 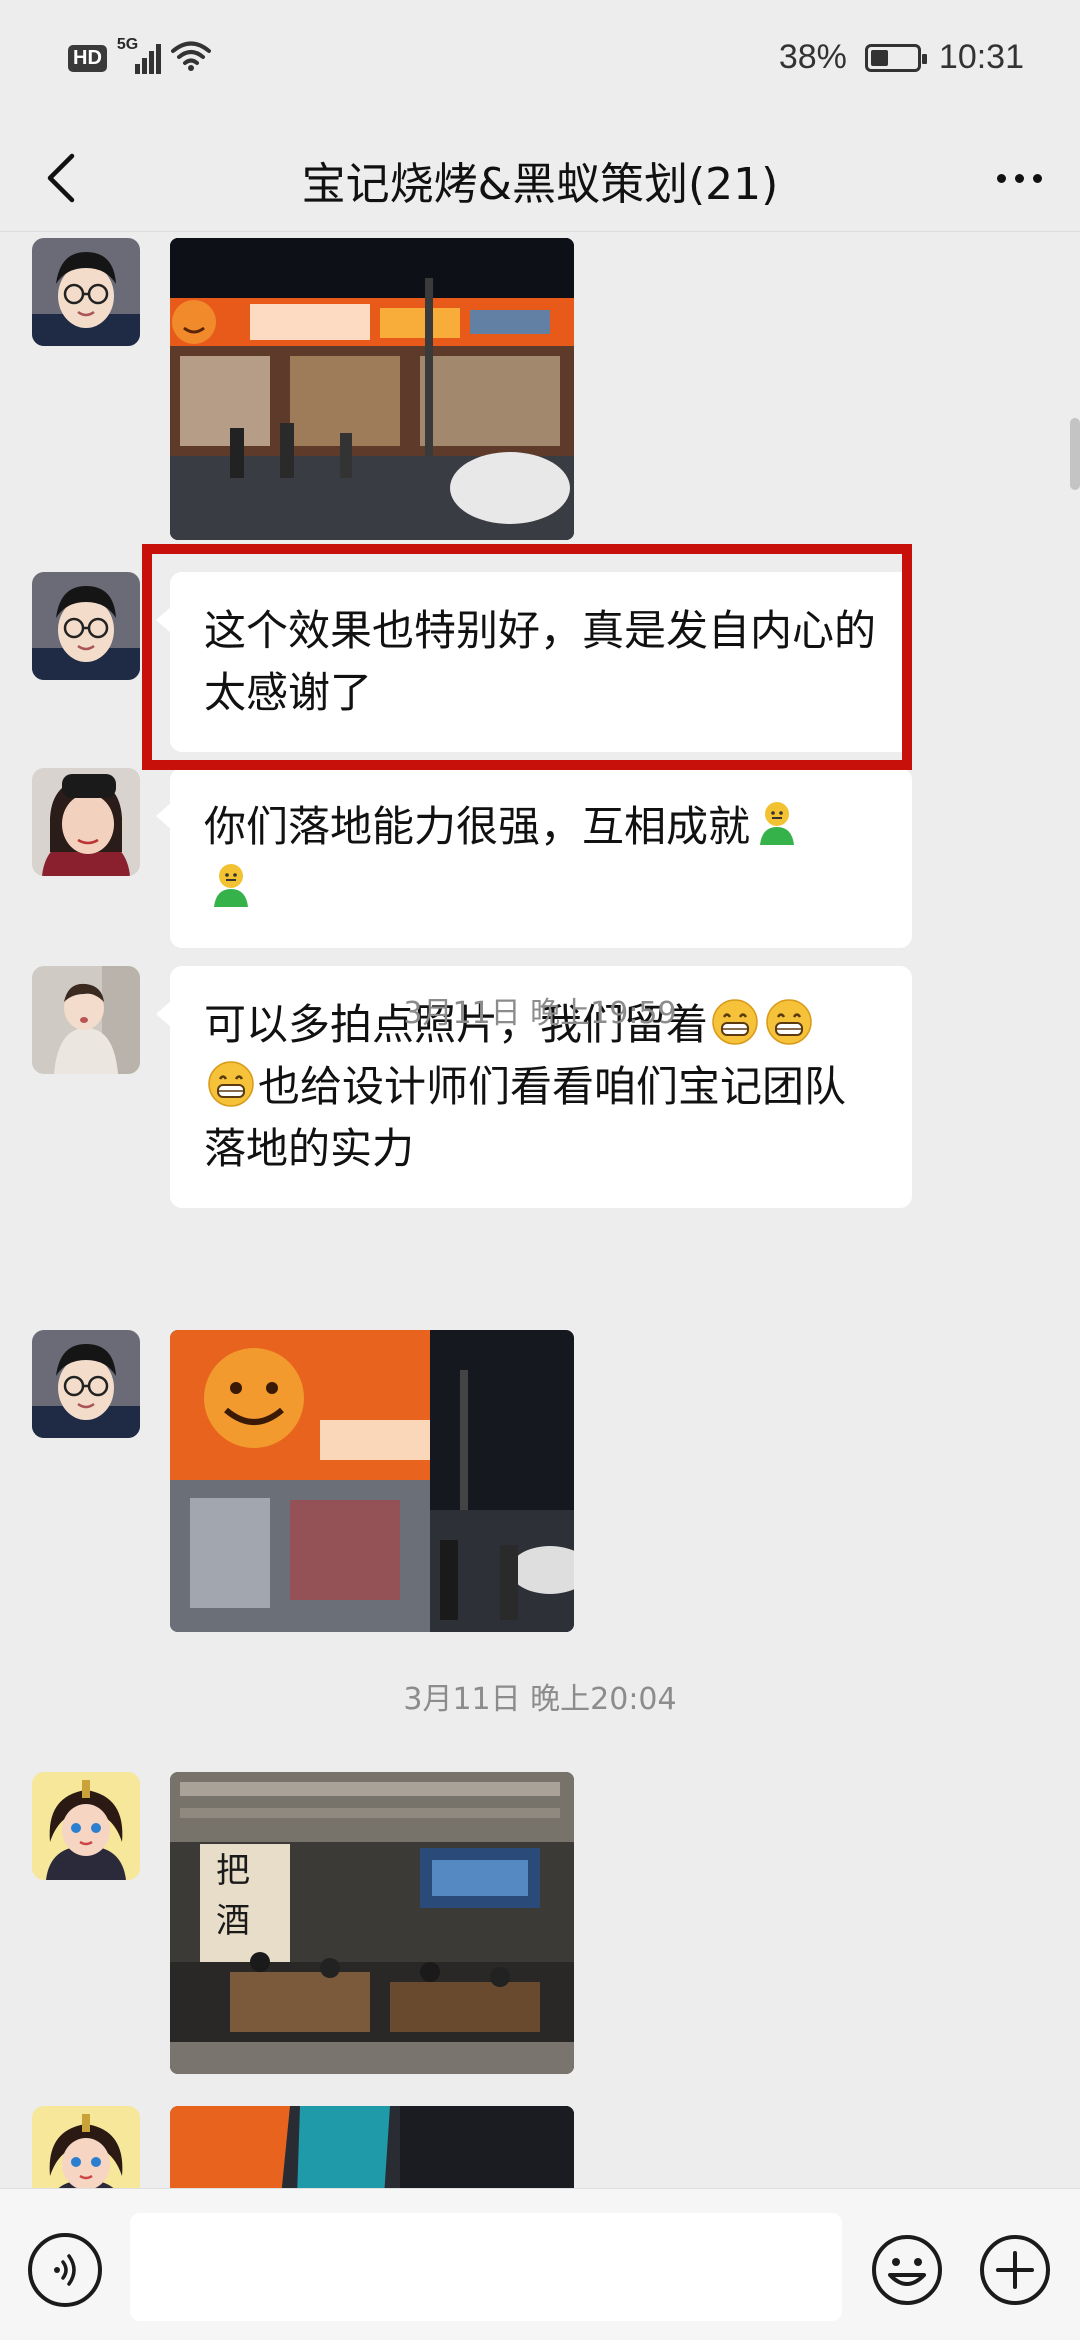 I want to click on more-button, so click(x=1019, y=178).